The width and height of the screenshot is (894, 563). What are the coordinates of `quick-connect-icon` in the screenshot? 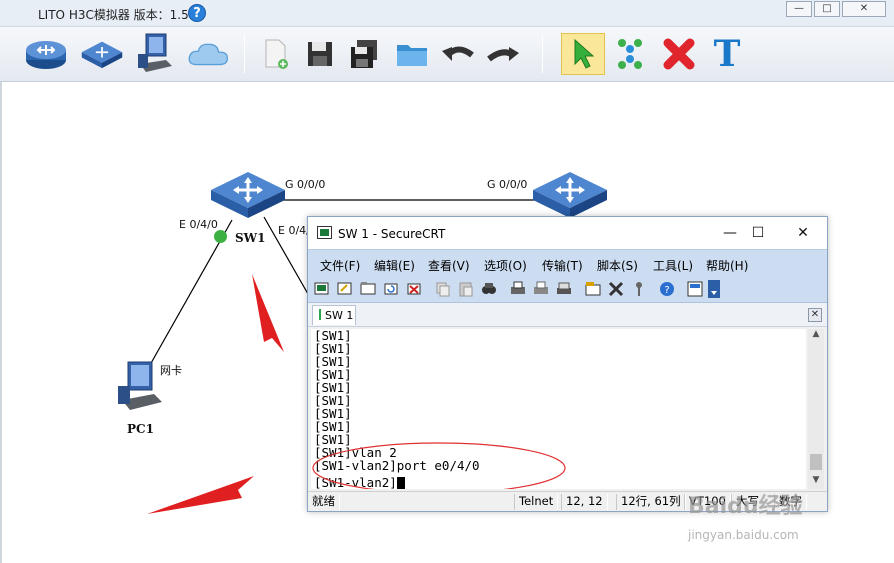 It's located at (345, 289).